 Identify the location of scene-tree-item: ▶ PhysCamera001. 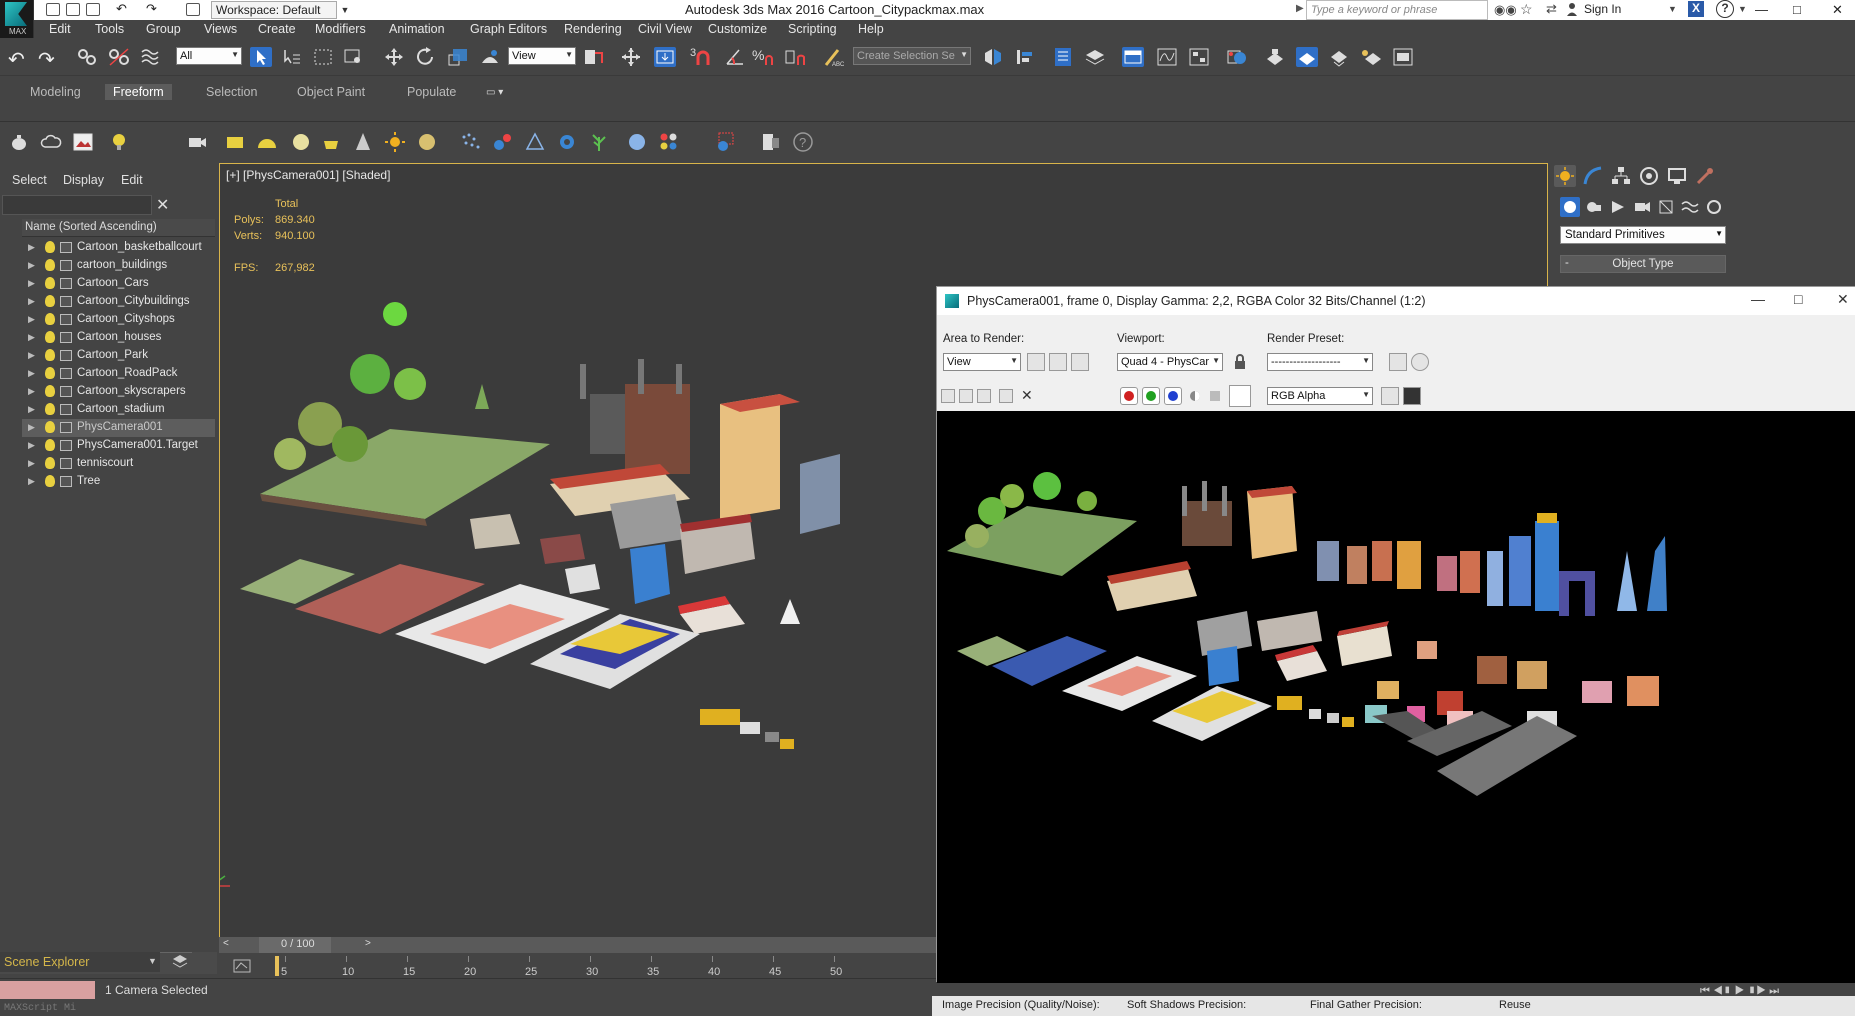
(118, 428).